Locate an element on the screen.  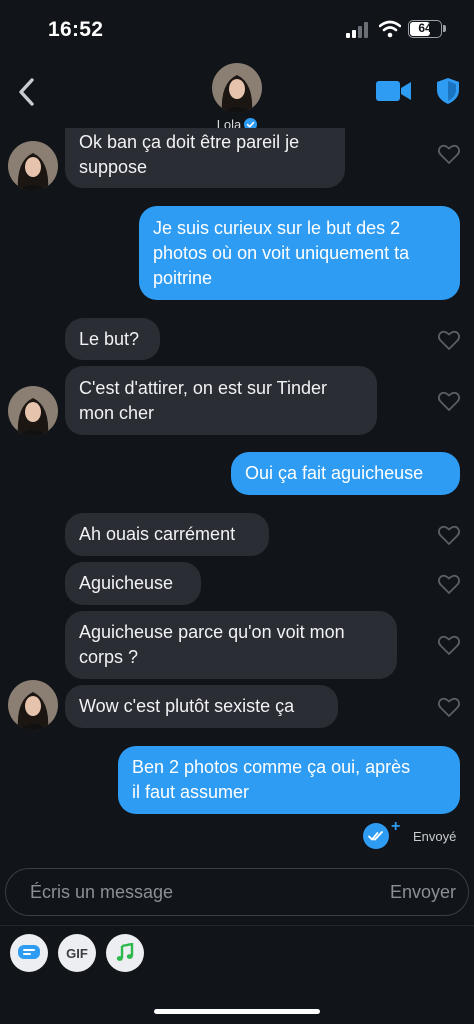
wifi-icon is located at coordinates (390, 29).